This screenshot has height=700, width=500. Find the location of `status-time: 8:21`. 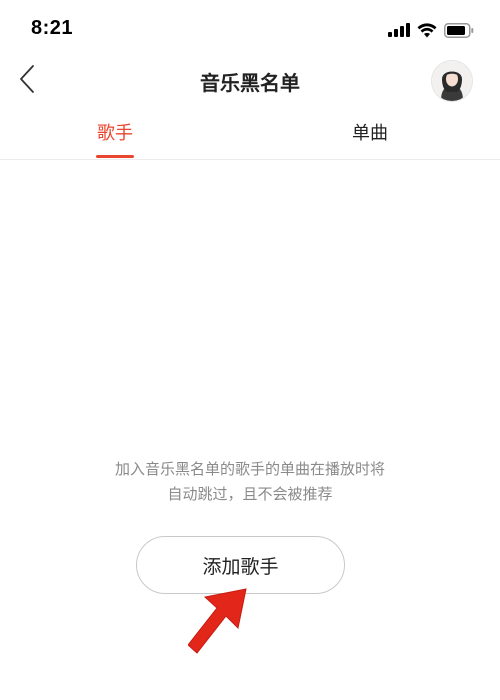

status-time: 8:21 is located at coordinates (52, 28).